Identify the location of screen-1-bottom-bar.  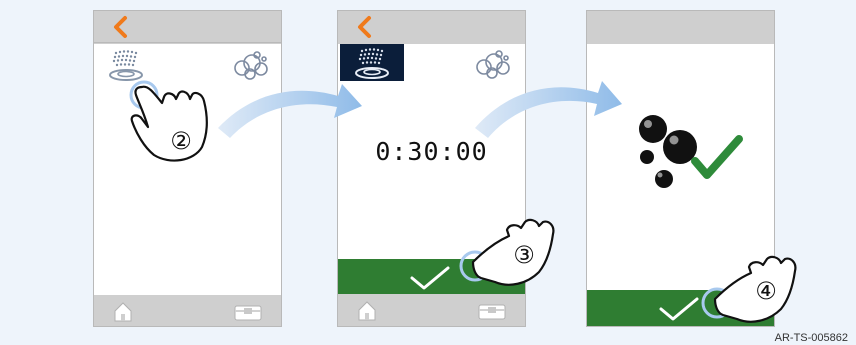
(187, 311).